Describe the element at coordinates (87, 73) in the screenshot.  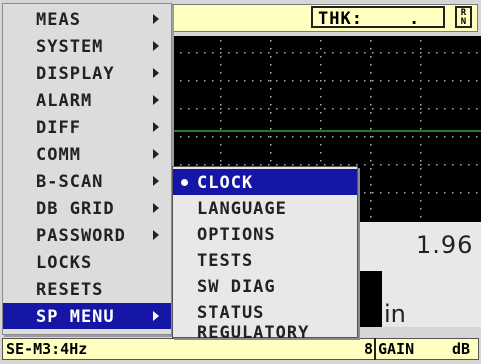
I see `menu-item-display: DISPLAY` at that location.